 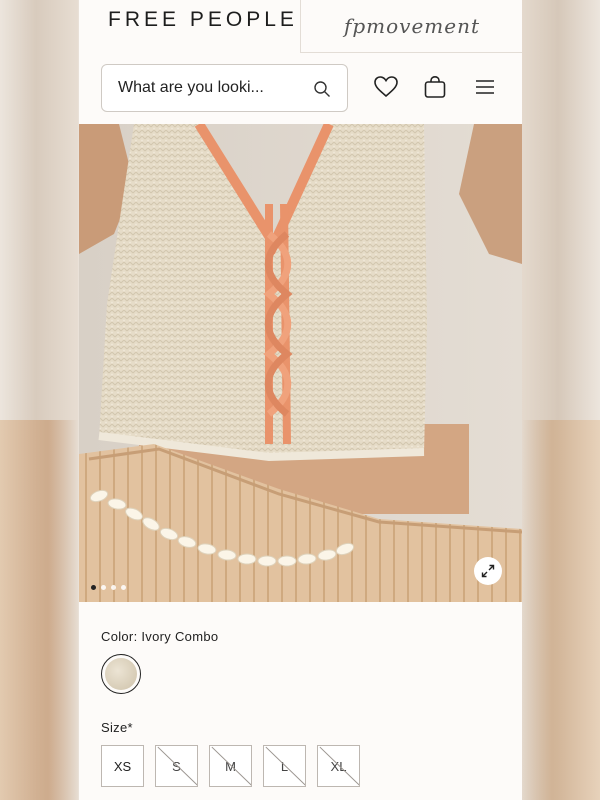 What do you see at coordinates (160, 636) in the screenshot?
I see `color-label: Color: Ivory Combo` at bounding box center [160, 636].